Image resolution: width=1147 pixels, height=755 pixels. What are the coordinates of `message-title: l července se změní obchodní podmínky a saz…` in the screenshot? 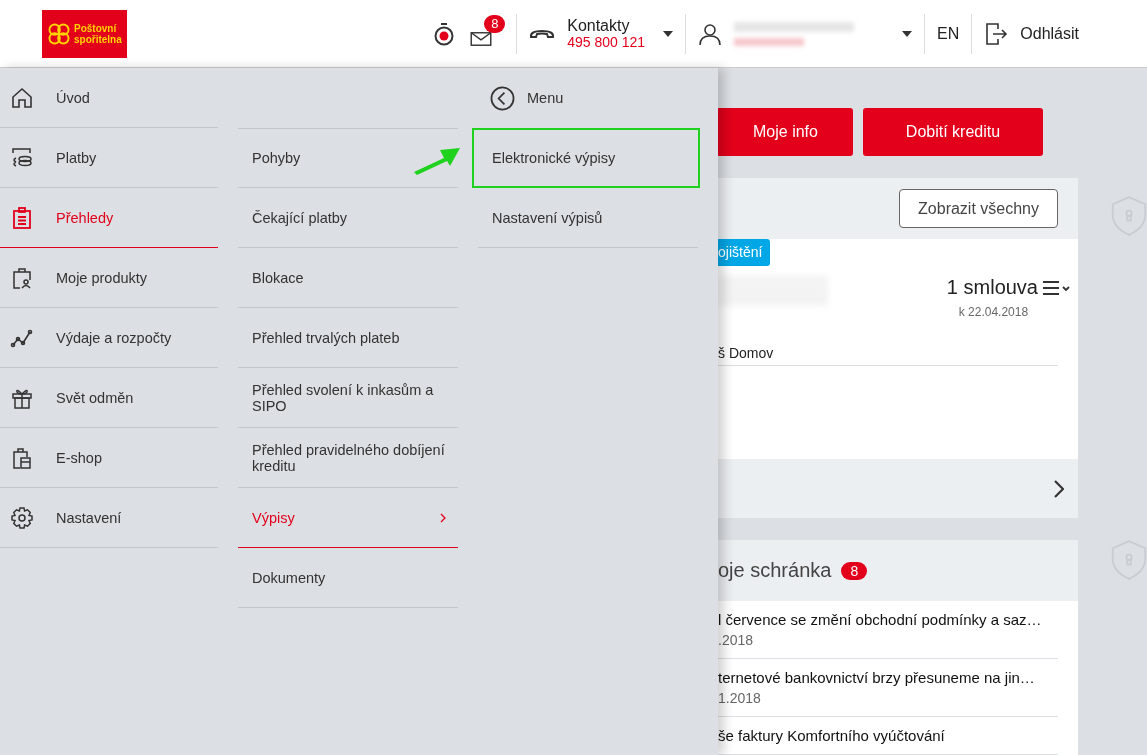 It's located at (888, 620).